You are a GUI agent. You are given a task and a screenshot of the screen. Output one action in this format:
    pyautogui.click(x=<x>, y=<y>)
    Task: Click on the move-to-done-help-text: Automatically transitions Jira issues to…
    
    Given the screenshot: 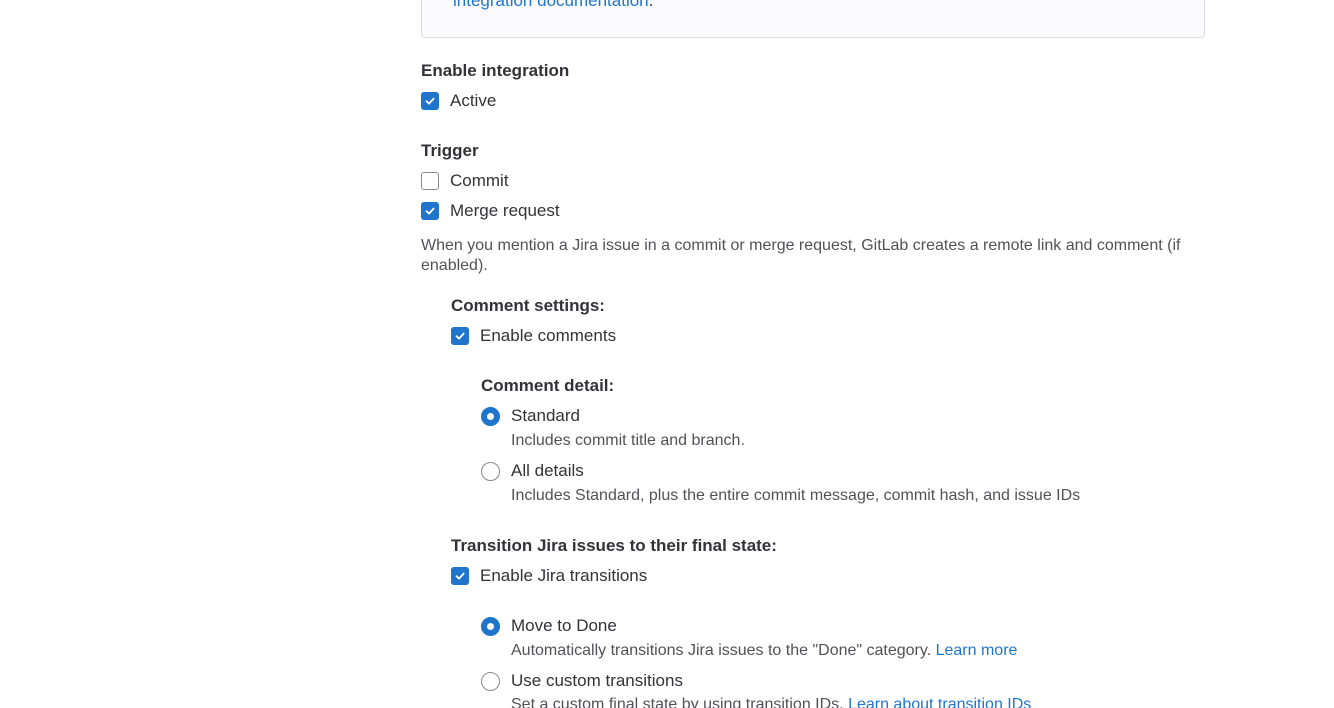 What is the action you would take?
    pyautogui.click(x=721, y=650)
    